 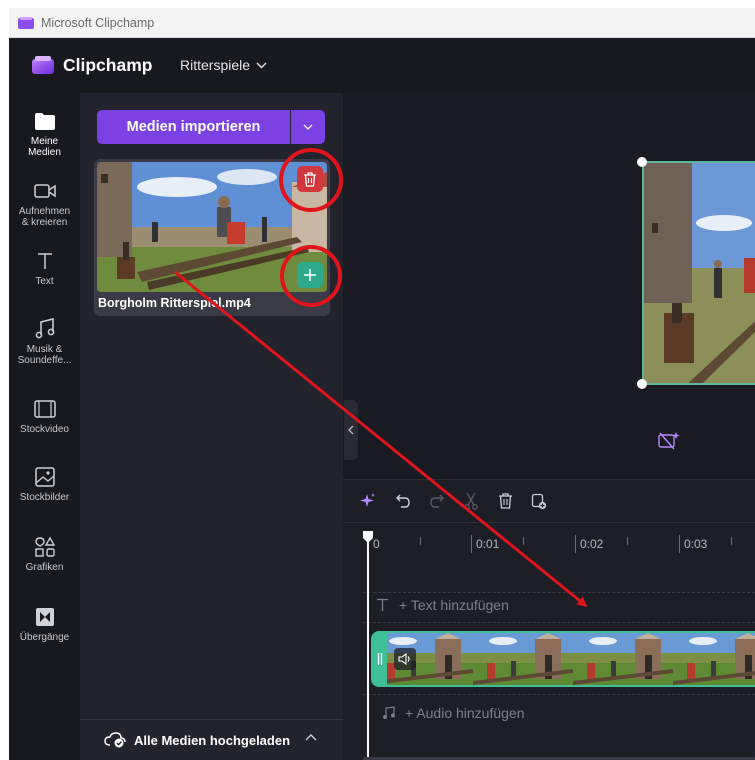 What do you see at coordinates (44, 281) in the screenshot?
I see `sidebar-item-label: Text` at bounding box center [44, 281].